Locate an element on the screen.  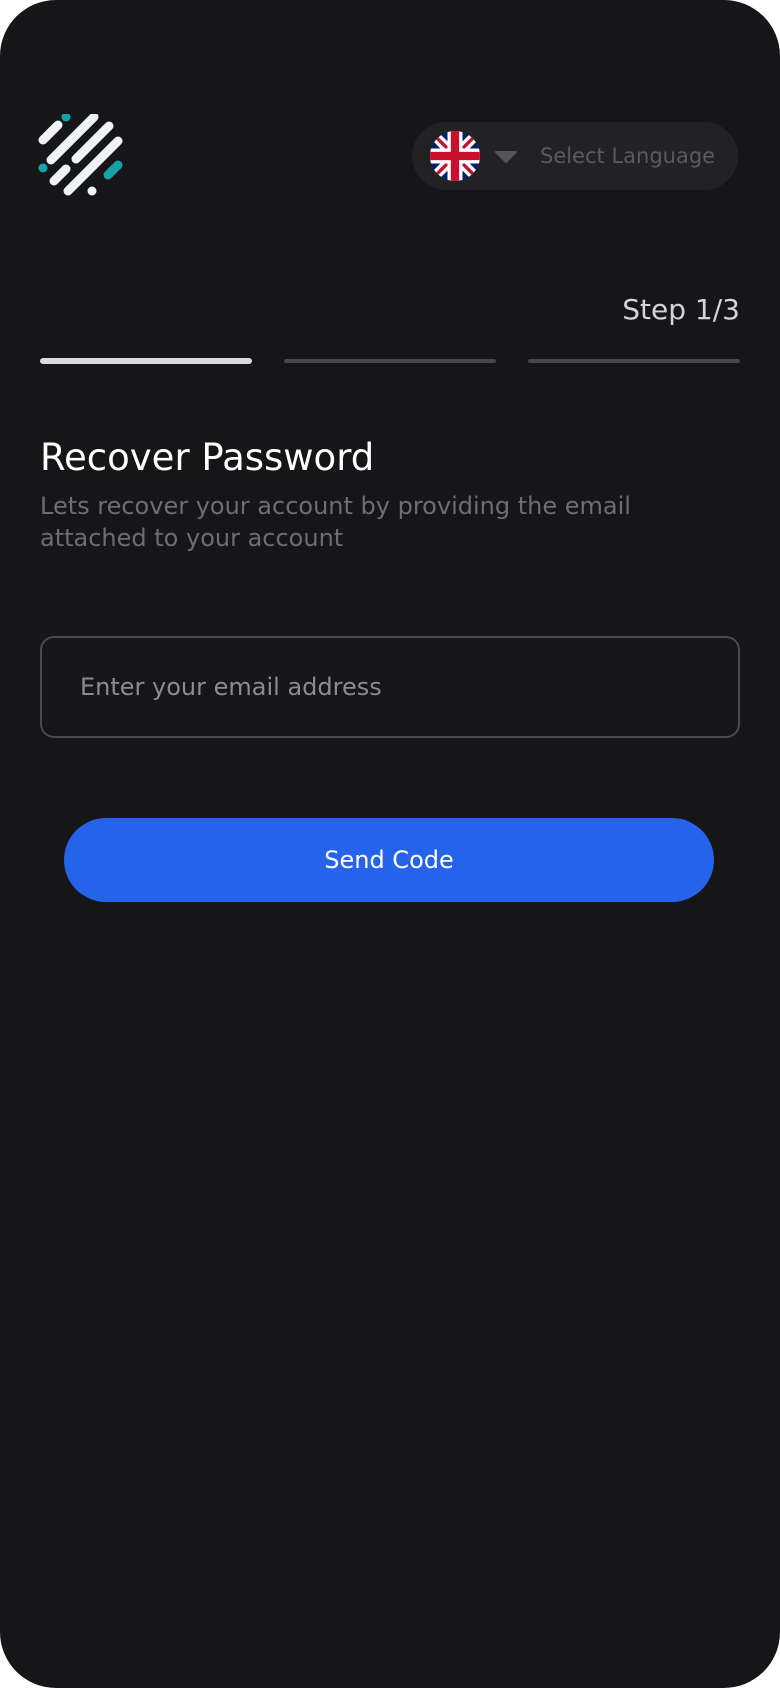
email-input is located at coordinates (390, 687).